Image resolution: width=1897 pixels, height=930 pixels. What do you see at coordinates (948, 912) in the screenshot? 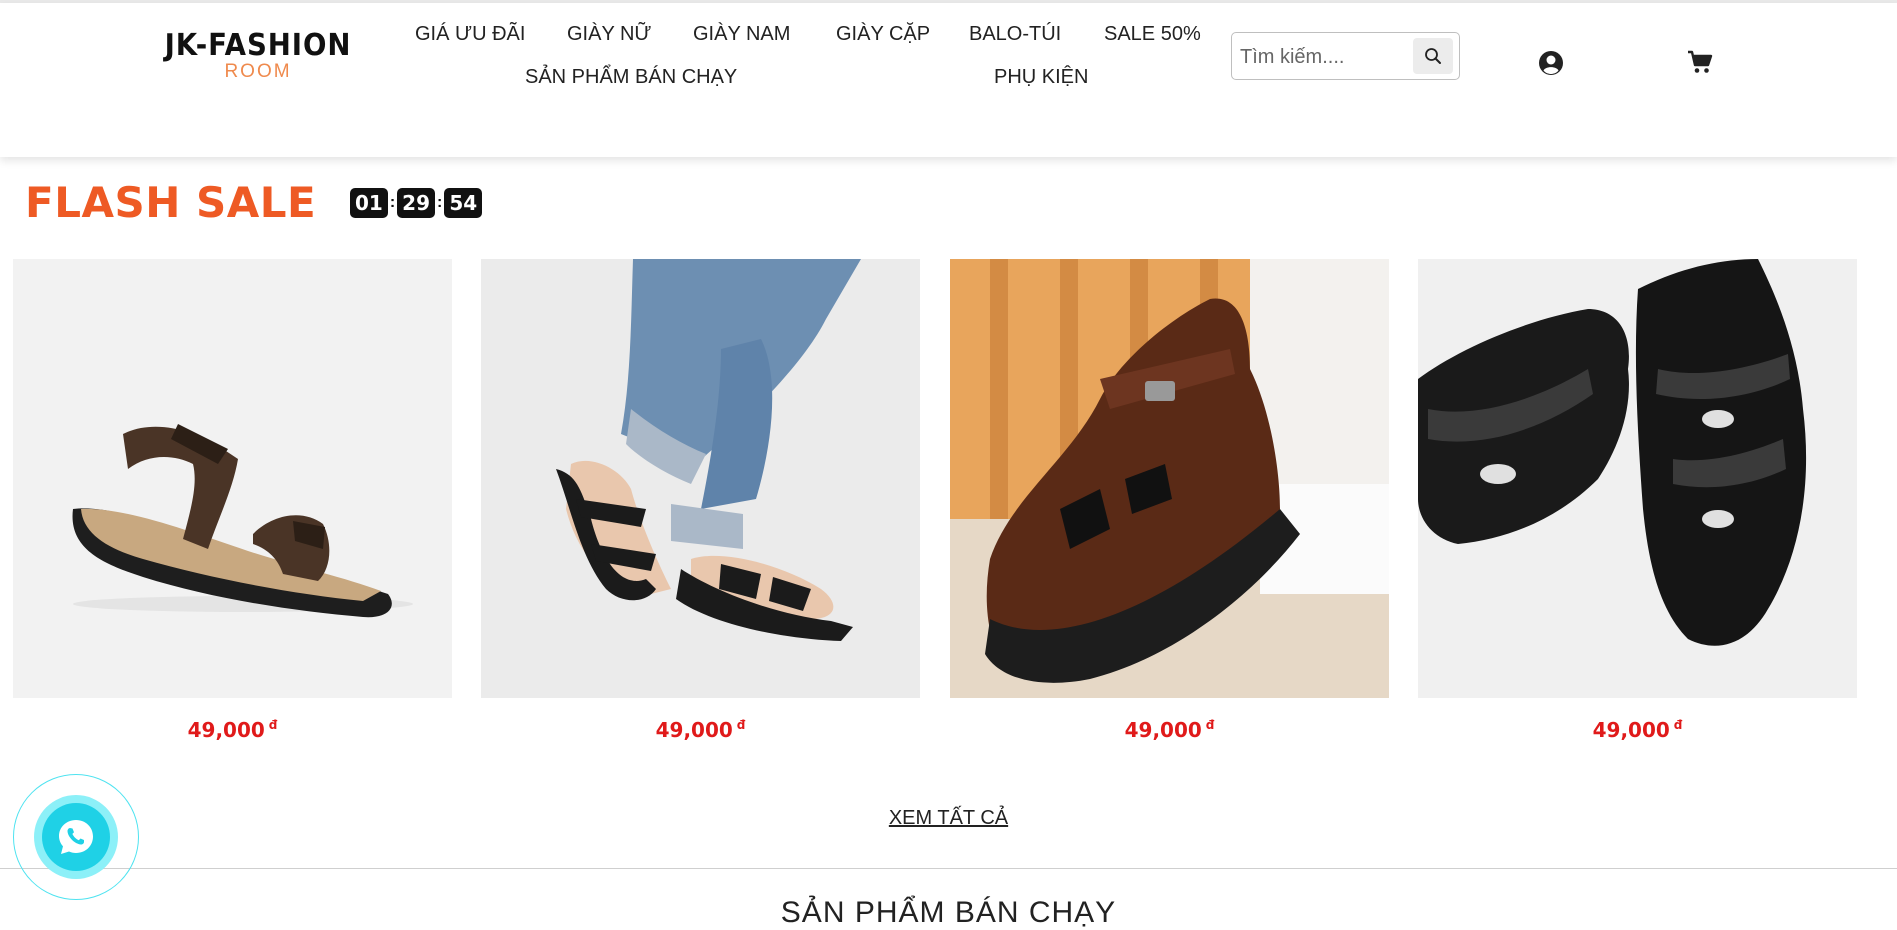
I see `best-sellers-section-title: SẢN PHẨM BÁN CHẠY` at bounding box center [948, 912].